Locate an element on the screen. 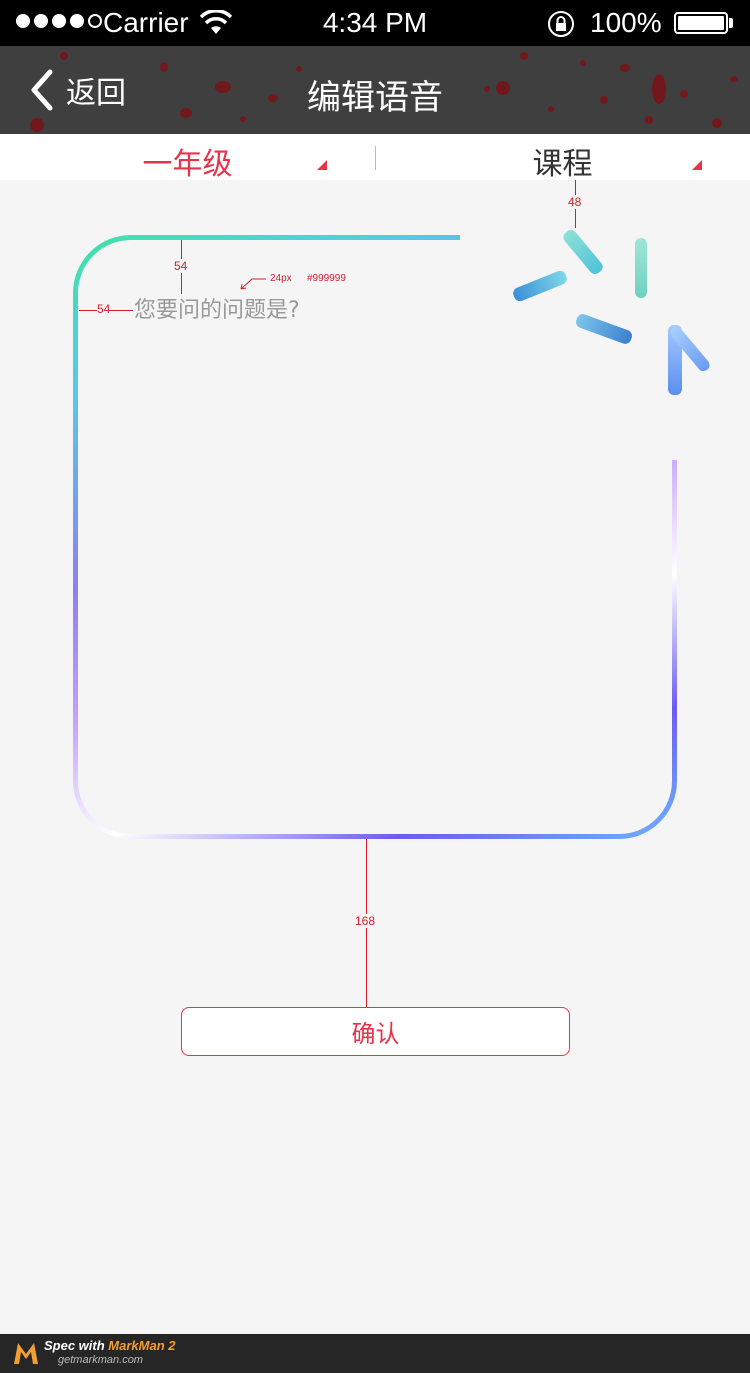 This screenshot has height=1373, width=750. course-dropdown: 课程 is located at coordinates (562, 158).